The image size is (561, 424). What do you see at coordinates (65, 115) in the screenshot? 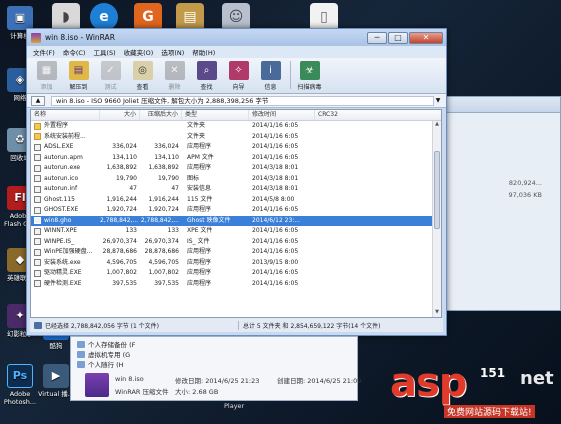
I see `column-name: 名称` at bounding box center [65, 115].